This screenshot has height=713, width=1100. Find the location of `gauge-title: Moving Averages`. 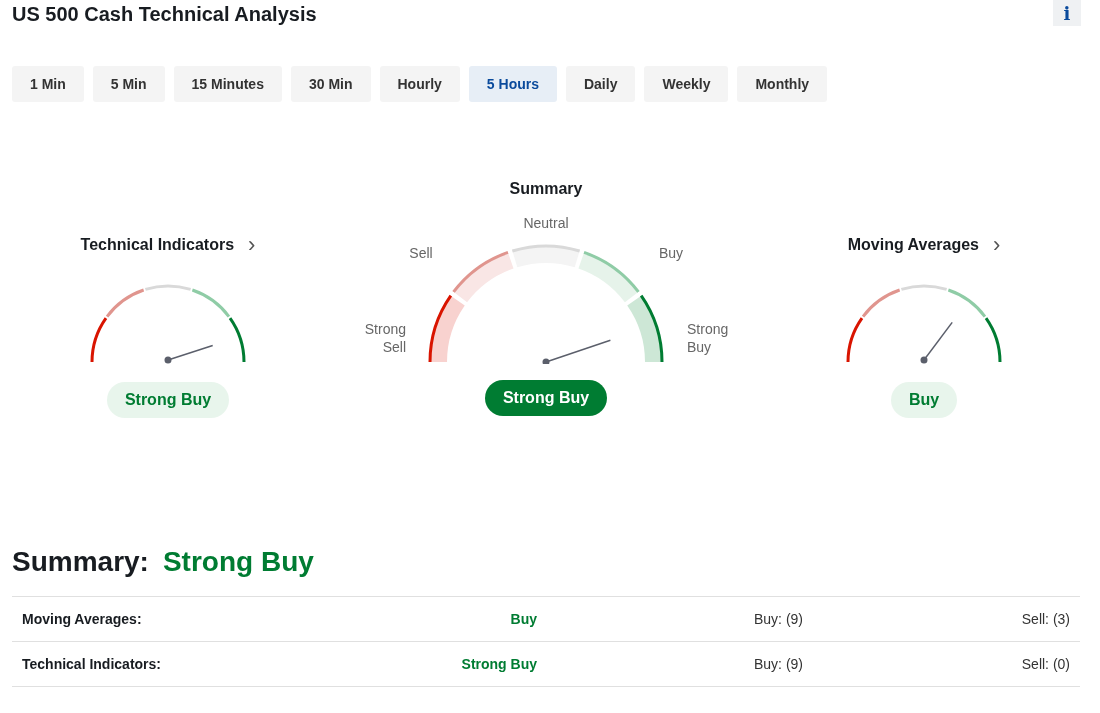

gauge-title: Moving Averages is located at coordinates (913, 245).